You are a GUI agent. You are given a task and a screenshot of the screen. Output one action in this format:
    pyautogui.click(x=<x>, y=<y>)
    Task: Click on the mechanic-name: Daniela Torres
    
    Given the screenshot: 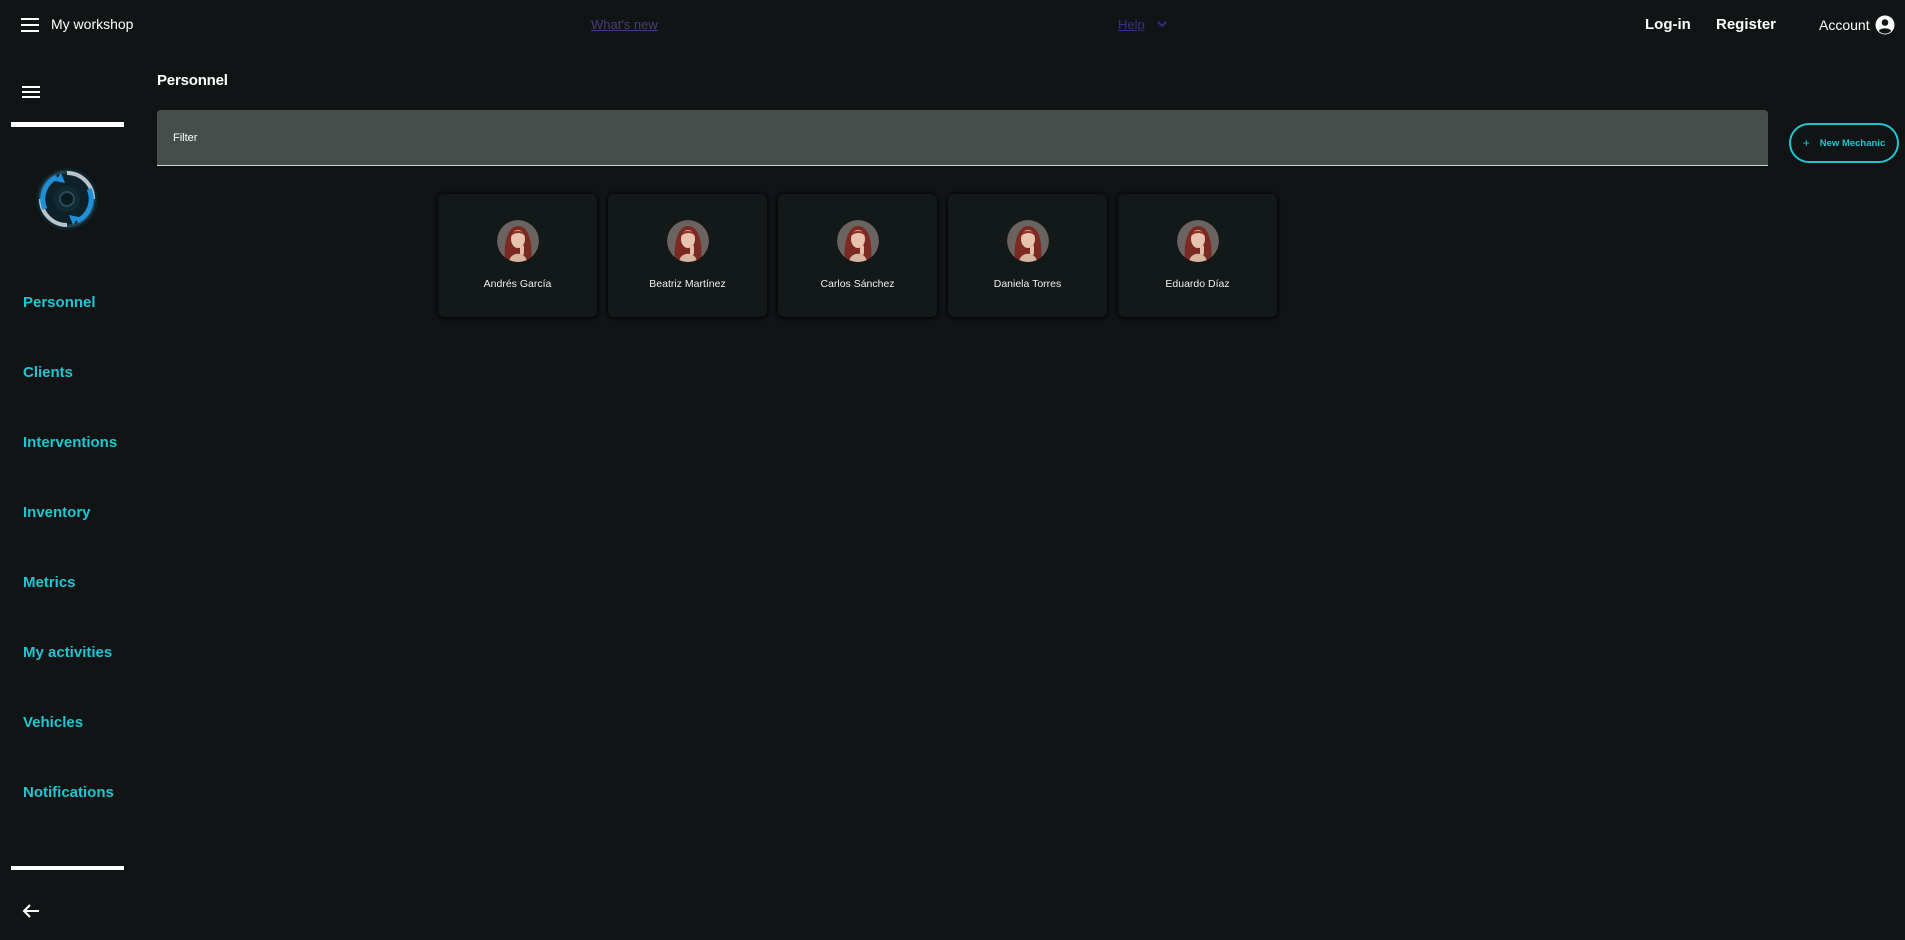 What is the action you would take?
    pyautogui.click(x=1027, y=284)
    